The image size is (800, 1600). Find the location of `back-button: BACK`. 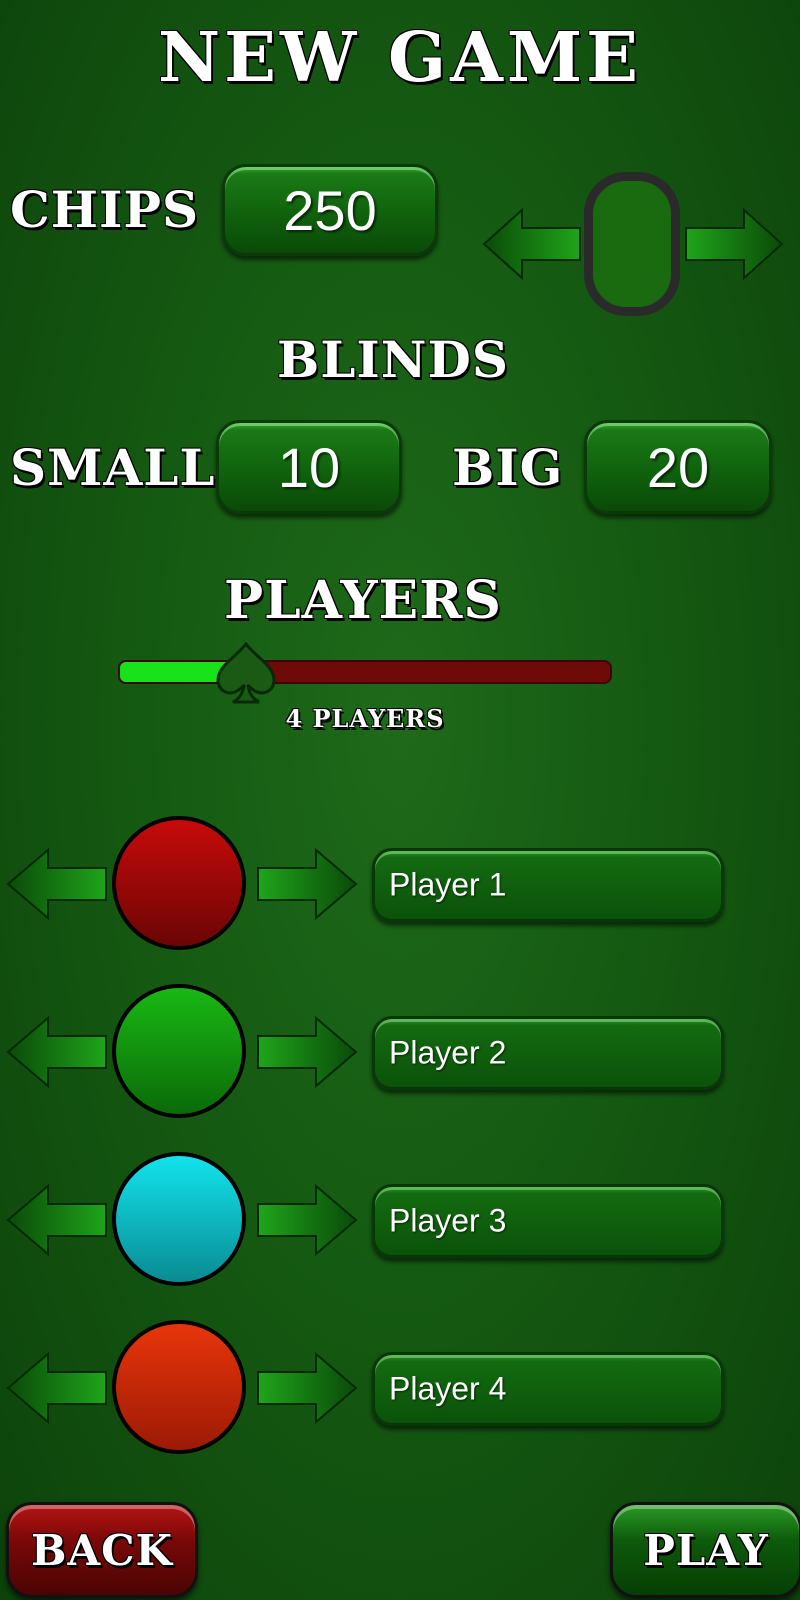

back-button: BACK is located at coordinates (102, 1550).